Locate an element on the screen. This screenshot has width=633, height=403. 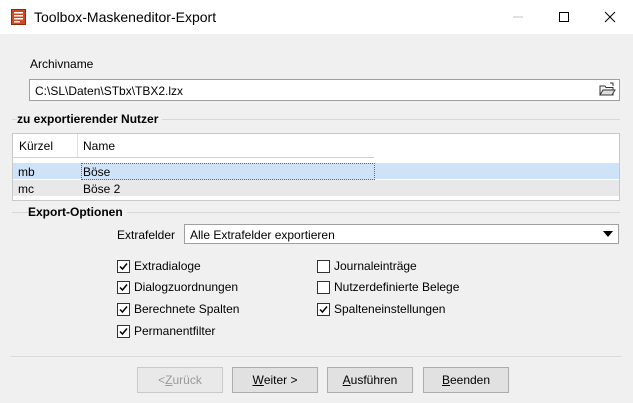
archive-path-value: C:\SL\Daten\STbx\TBX2.lzx is located at coordinates (109, 91).